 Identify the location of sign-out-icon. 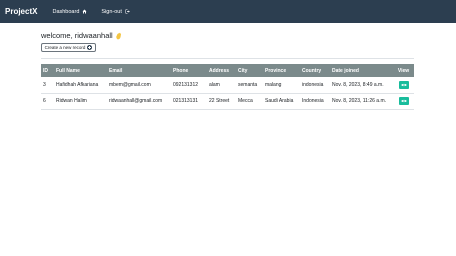
(127, 11).